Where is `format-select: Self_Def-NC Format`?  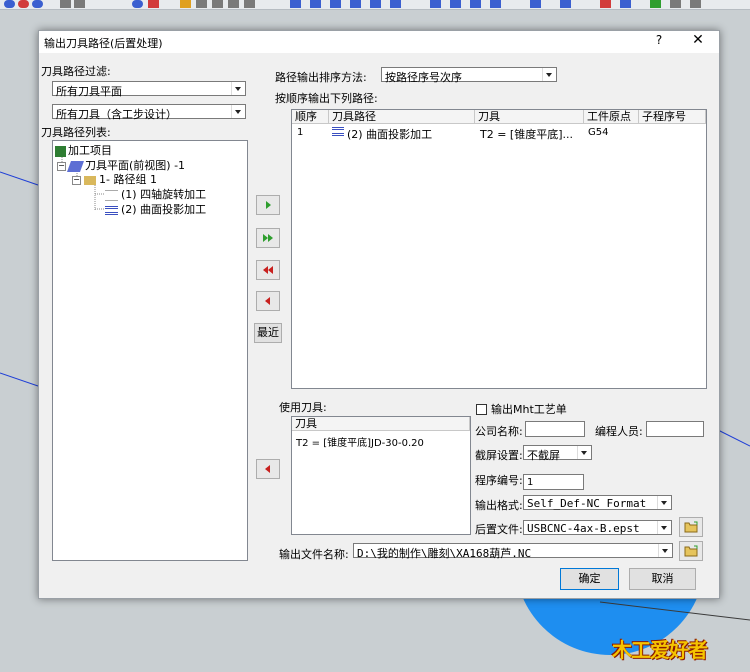 format-select: Self_Def-NC Format is located at coordinates (597, 502).